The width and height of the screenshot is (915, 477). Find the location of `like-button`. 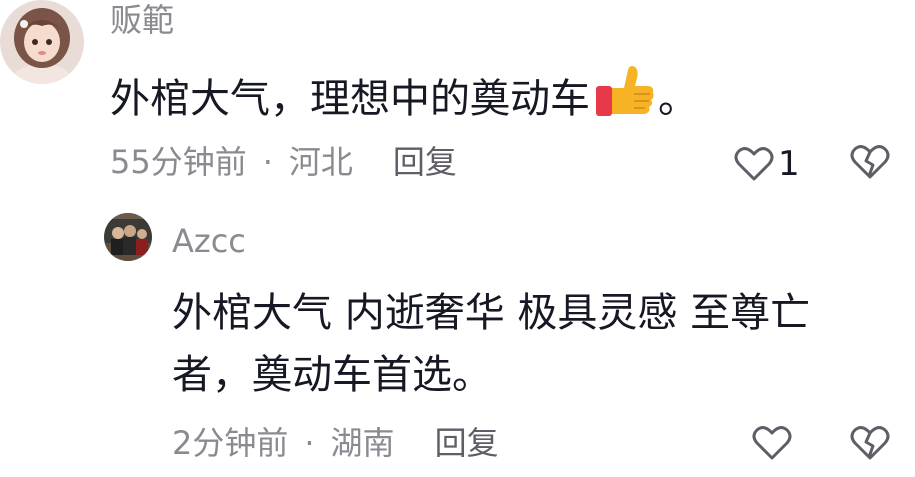

like-button is located at coordinates (774, 443).